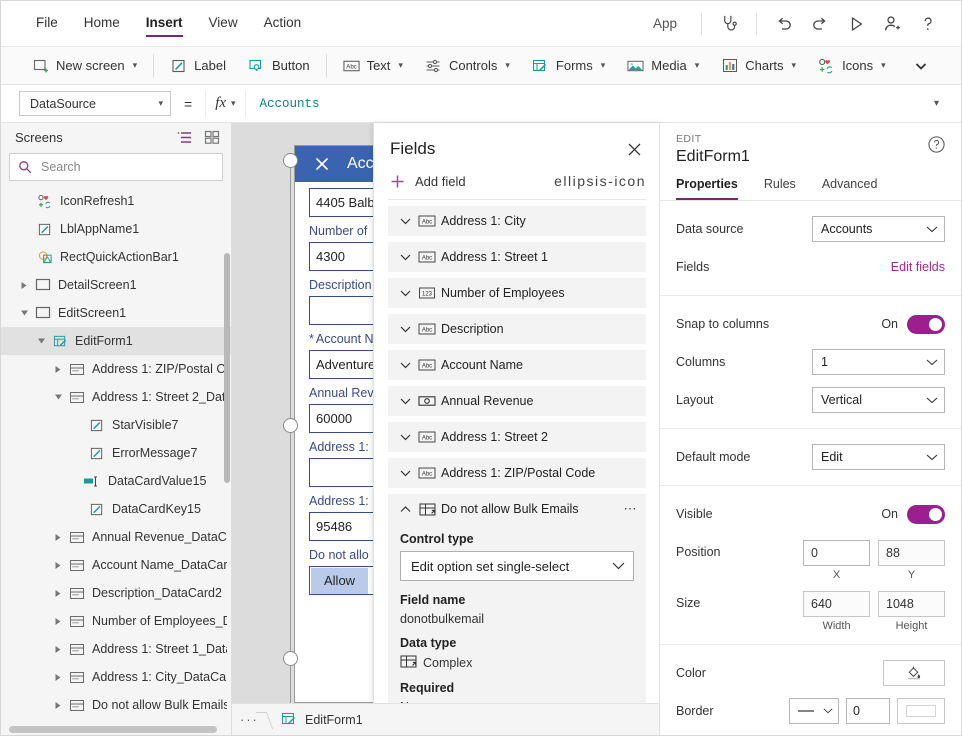  I want to click on ellipsis-icon: ellipsis-icon, so click(600, 181).